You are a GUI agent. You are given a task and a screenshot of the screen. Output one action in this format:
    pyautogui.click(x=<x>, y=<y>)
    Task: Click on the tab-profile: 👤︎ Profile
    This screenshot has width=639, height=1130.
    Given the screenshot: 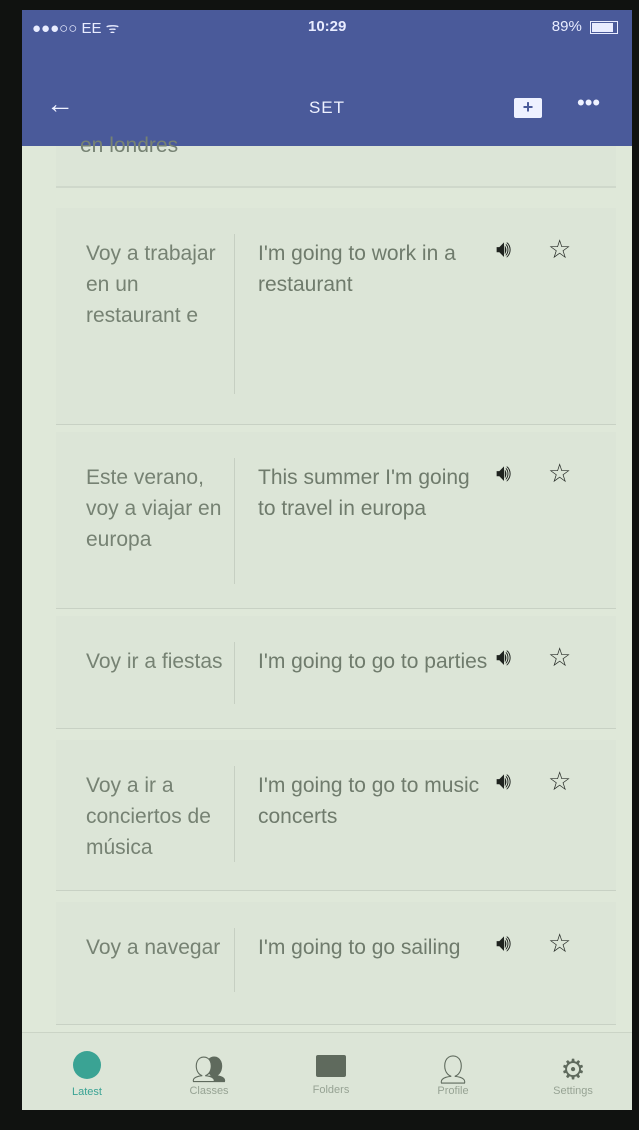 What is the action you would take?
    pyautogui.click(x=453, y=1071)
    